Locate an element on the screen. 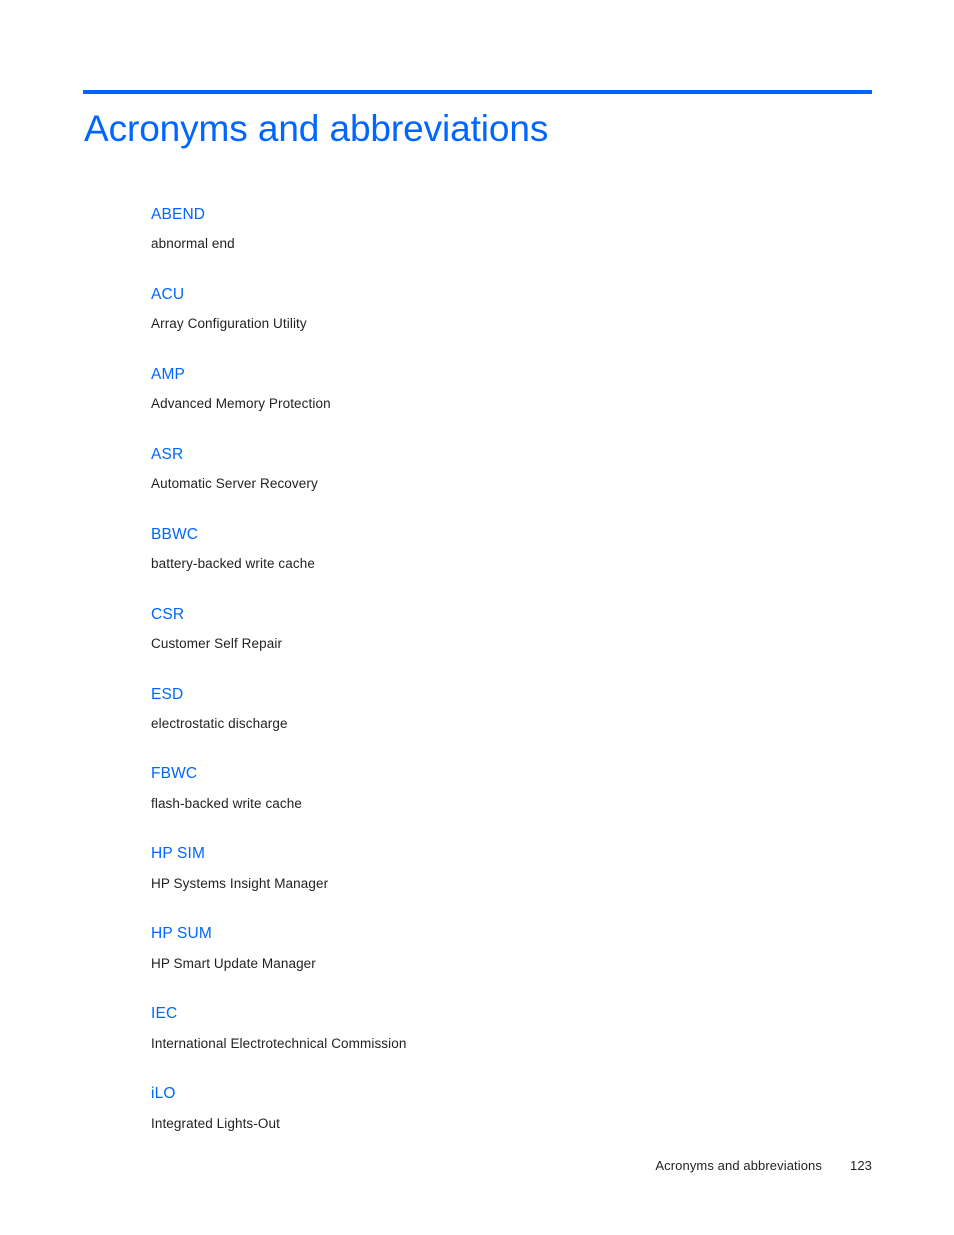 The width and height of the screenshot is (954, 1235). glossary-entry: HP SUM HP Smart Update Manager is located at coordinates (501, 948).